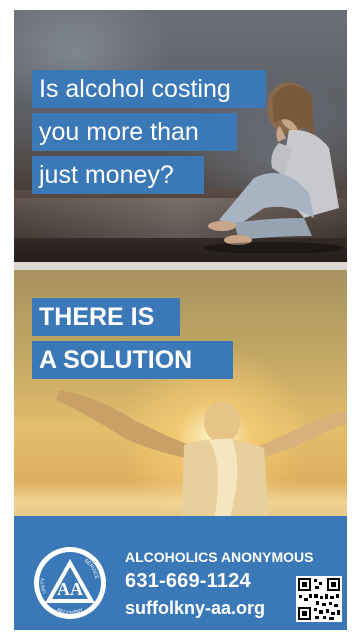 This screenshot has width=357, height=639. Describe the element at coordinates (118, 175) in the screenshot. I see `headline-question-line3: just money?` at that location.